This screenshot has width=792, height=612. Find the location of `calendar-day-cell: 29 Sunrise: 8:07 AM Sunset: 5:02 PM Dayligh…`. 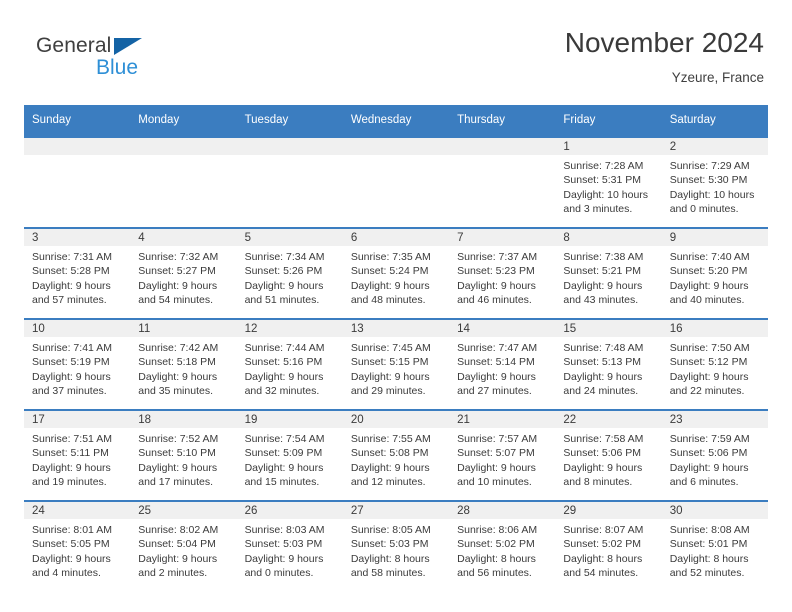

calendar-day-cell: 29 Sunrise: 8:07 AM Sunset: 5:02 PM Dayligh… is located at coordinates (608, 545).